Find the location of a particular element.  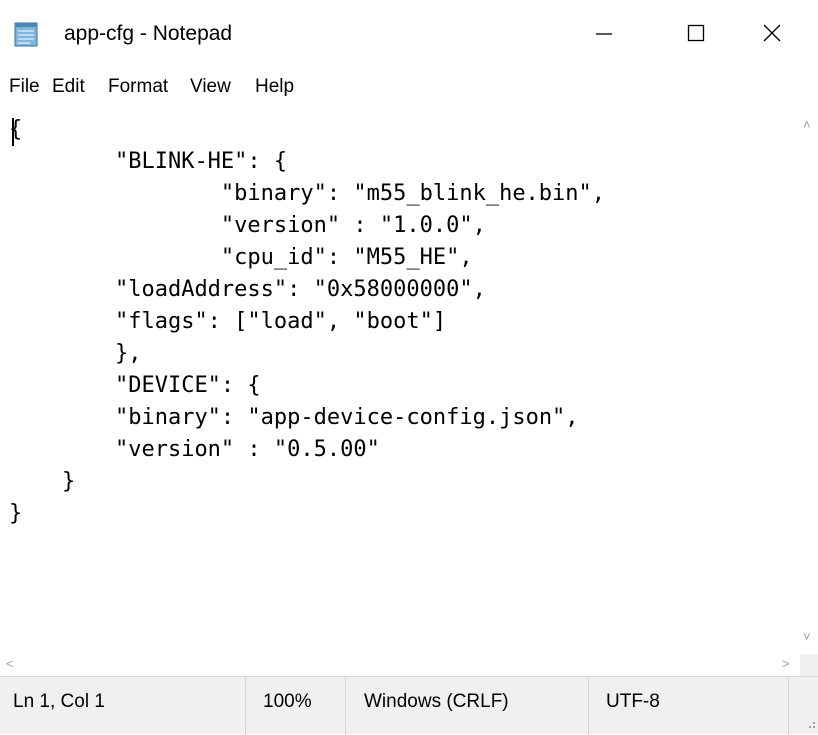

minimize-icon is located at coordinates (604, 34).